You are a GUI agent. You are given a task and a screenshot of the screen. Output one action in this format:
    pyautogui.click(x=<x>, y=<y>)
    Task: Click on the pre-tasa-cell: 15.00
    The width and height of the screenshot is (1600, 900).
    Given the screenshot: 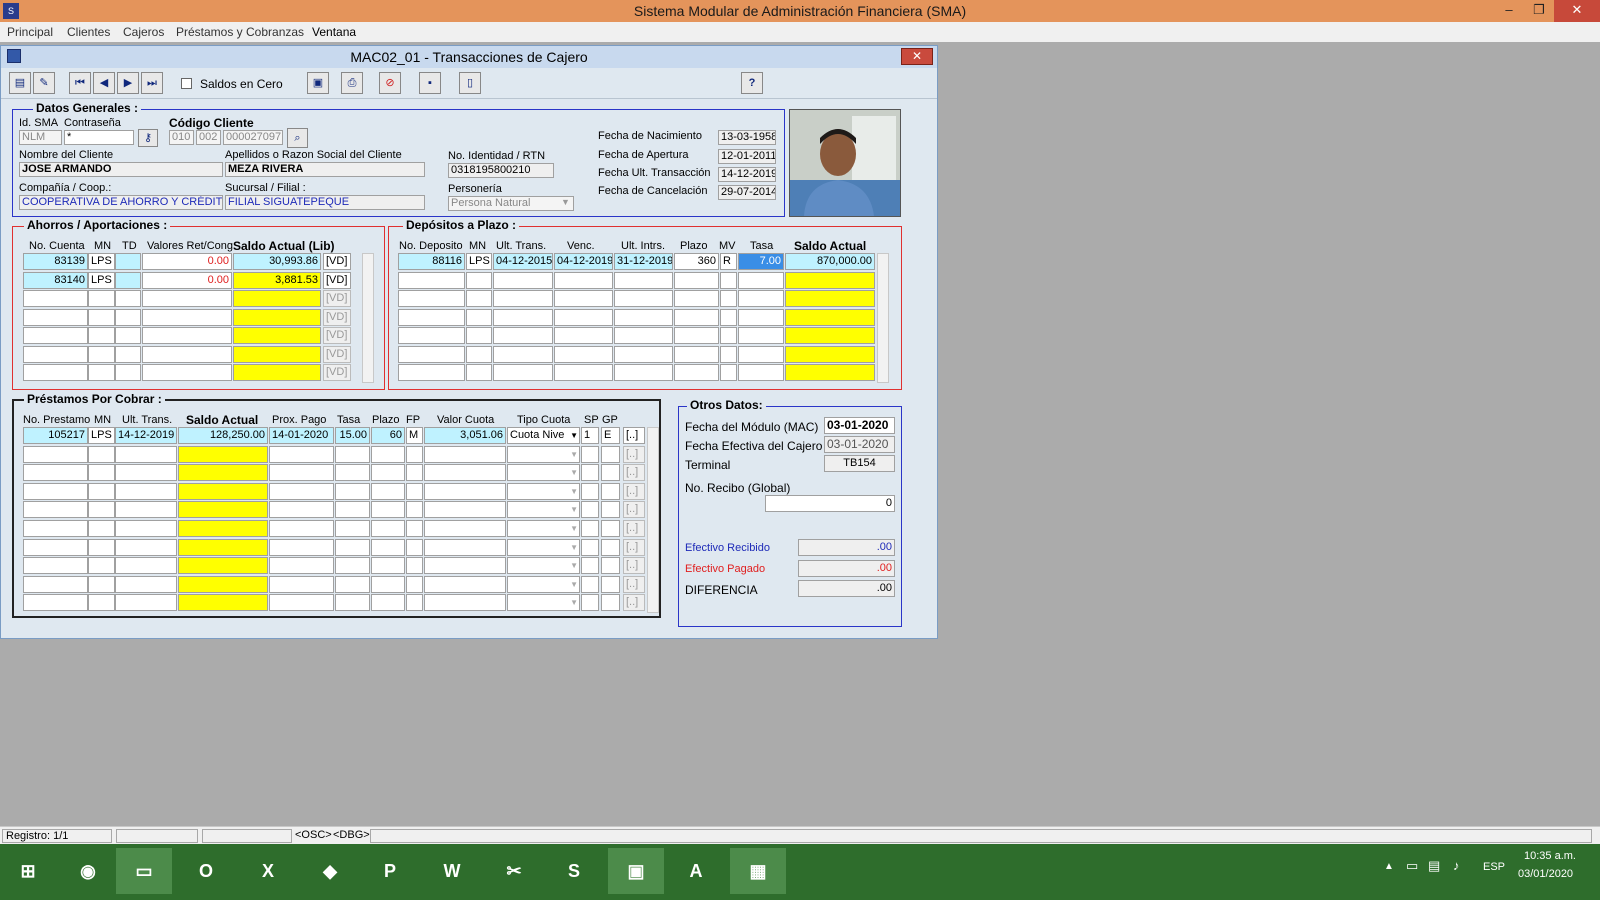 What is the action you would take?
    pyautogui.click(x=352, y=435)
    